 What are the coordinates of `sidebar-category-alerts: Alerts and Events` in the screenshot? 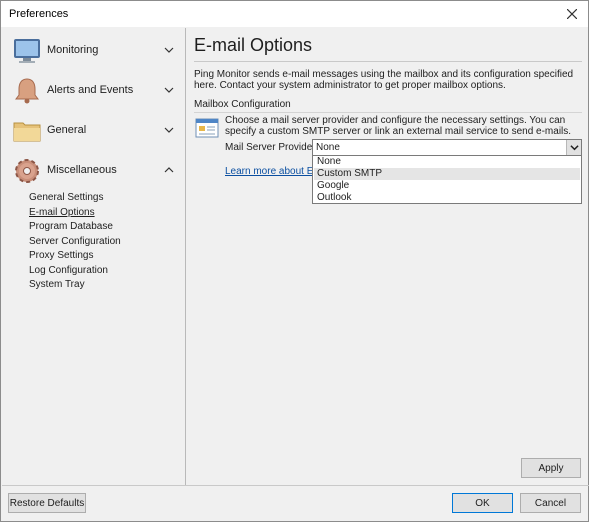 It's located at (94, 91).